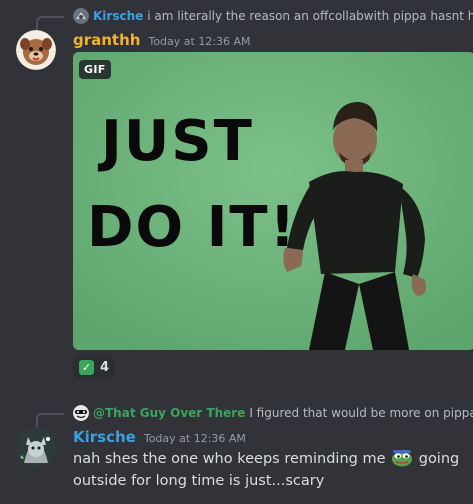 The image size is (473, 504). What do you see at coordinates (192, 227) in the screenshot?
I see `gif-caption-line-2: DO IT!` at bounding box center [192, 227].